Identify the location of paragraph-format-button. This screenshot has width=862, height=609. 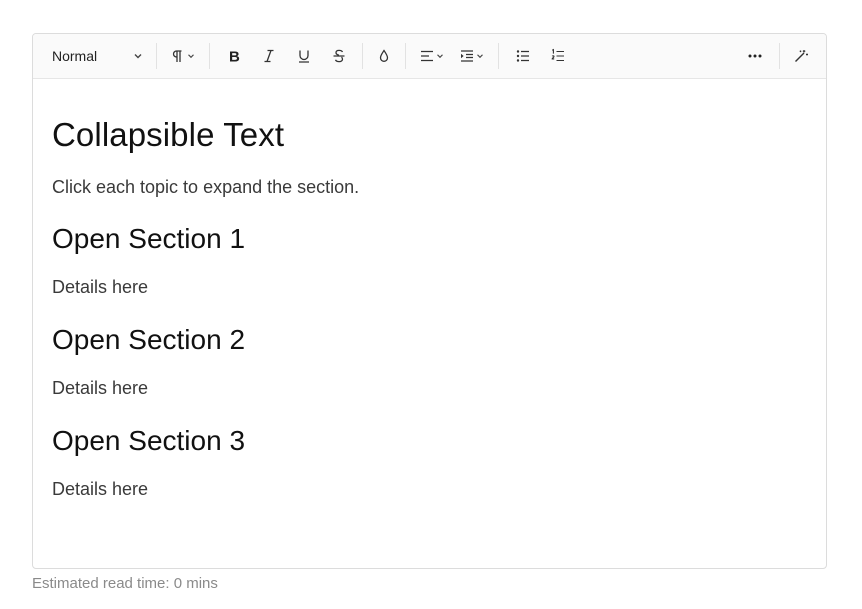
(183, 56).